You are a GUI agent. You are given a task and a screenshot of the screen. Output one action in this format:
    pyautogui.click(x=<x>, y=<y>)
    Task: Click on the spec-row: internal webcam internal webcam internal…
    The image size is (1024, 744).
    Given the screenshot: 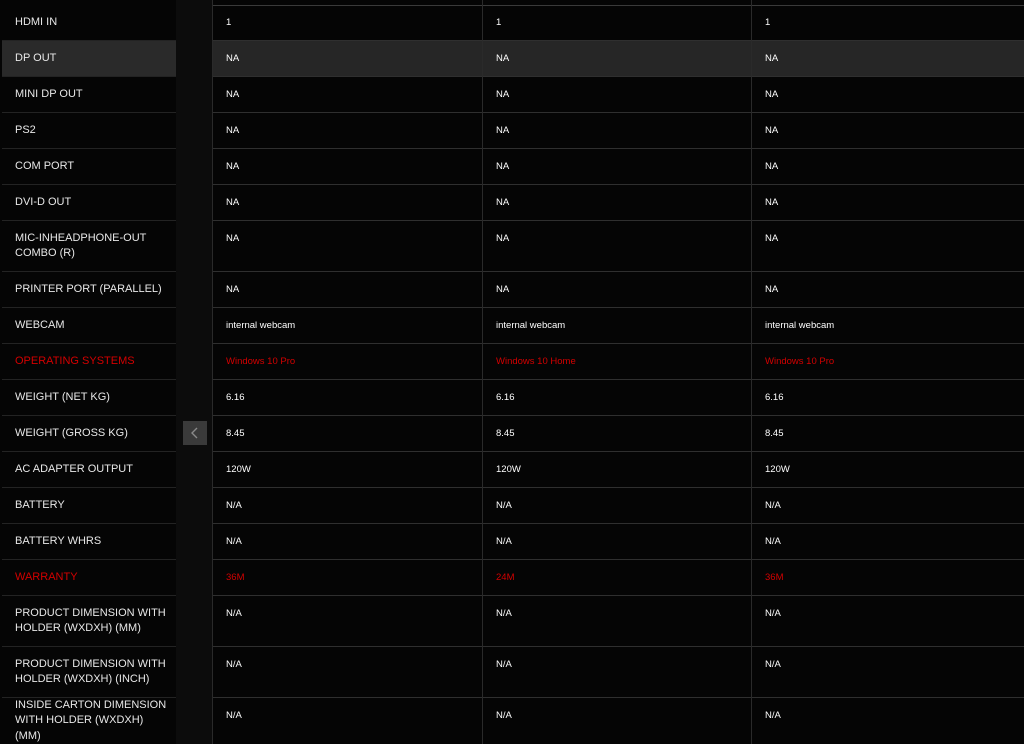 What is the action you would take?
    pyautogui.click(x=618, y=326)
    